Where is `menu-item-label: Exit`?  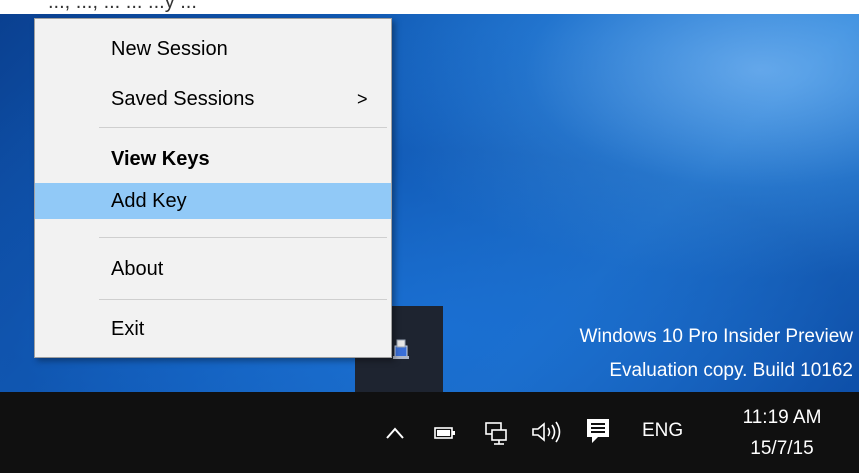
menu-item-label: Exit is located at coordinates (128, 329).